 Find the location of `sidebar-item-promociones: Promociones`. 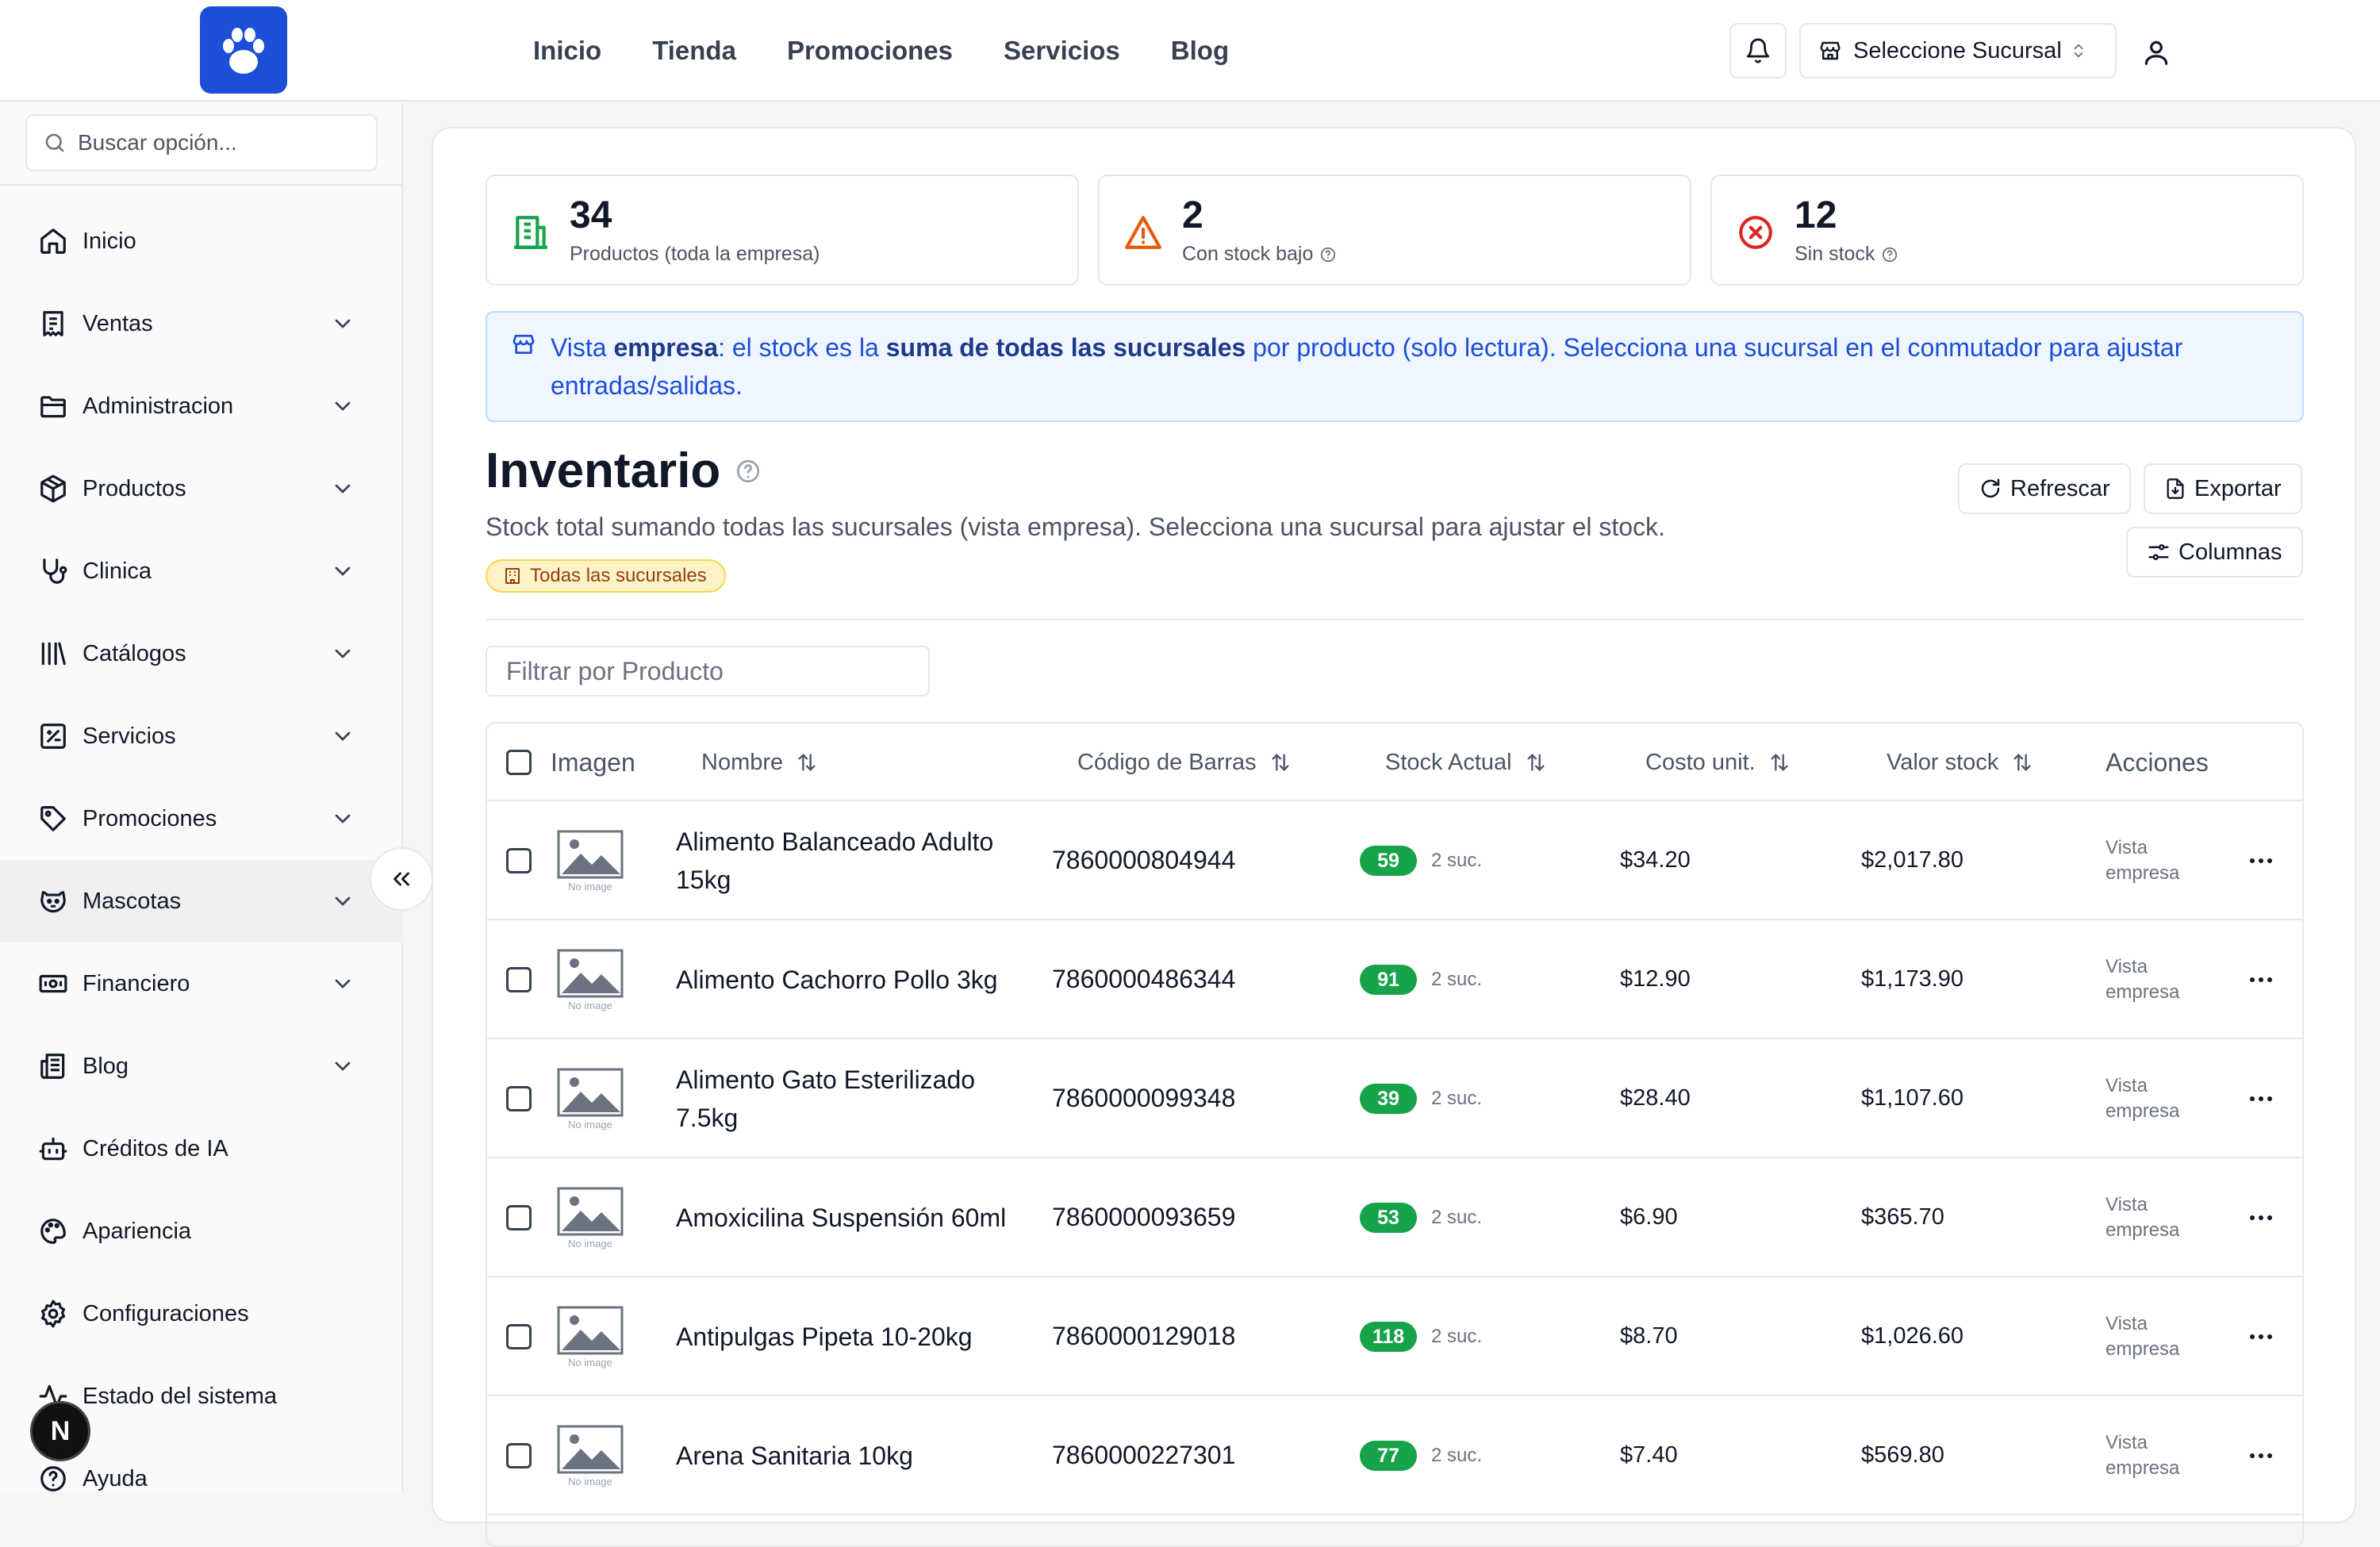

sidebar-item-promociones: Promociones is located at coordinates (201, 818).